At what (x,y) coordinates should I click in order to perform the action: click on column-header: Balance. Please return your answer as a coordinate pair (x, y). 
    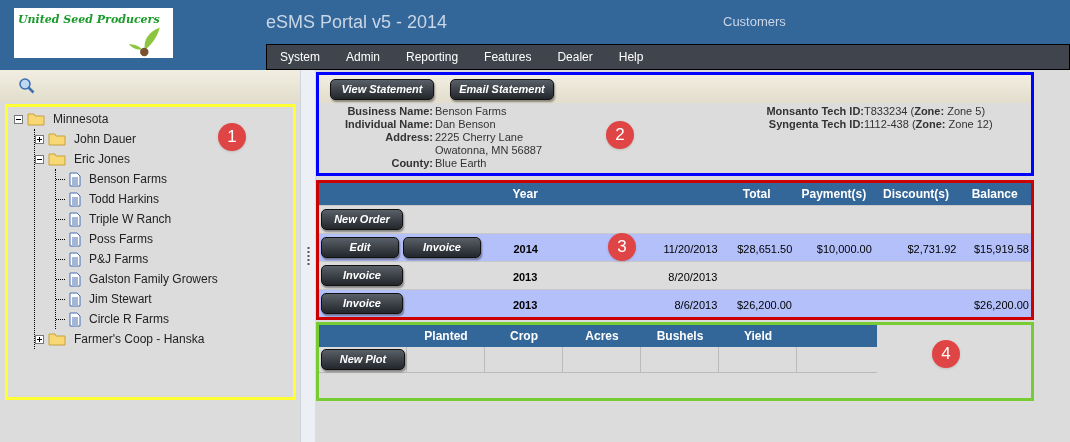
    Looking at the image, I should click on (994, 194).